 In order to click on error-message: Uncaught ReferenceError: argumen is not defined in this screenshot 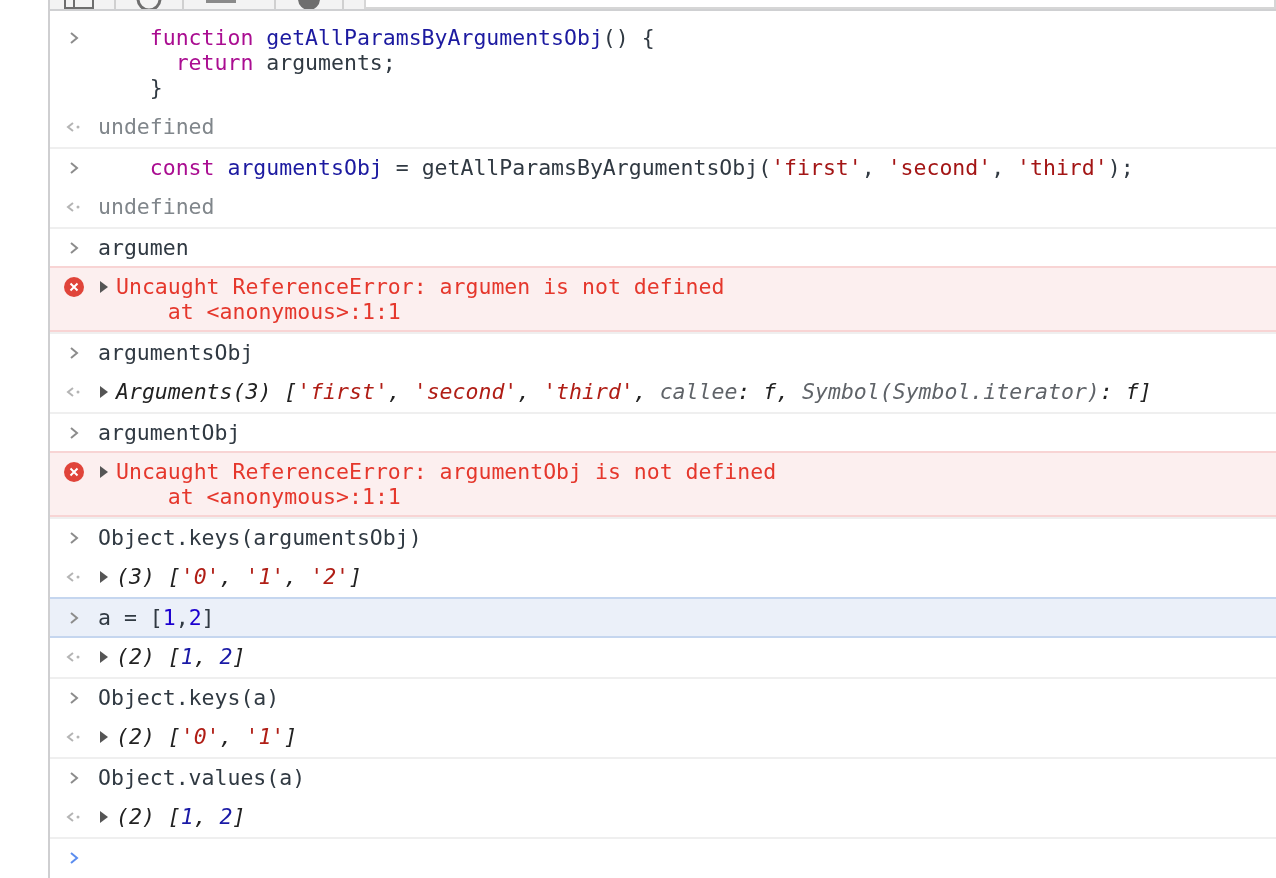, I will do `click(420, 286)`.